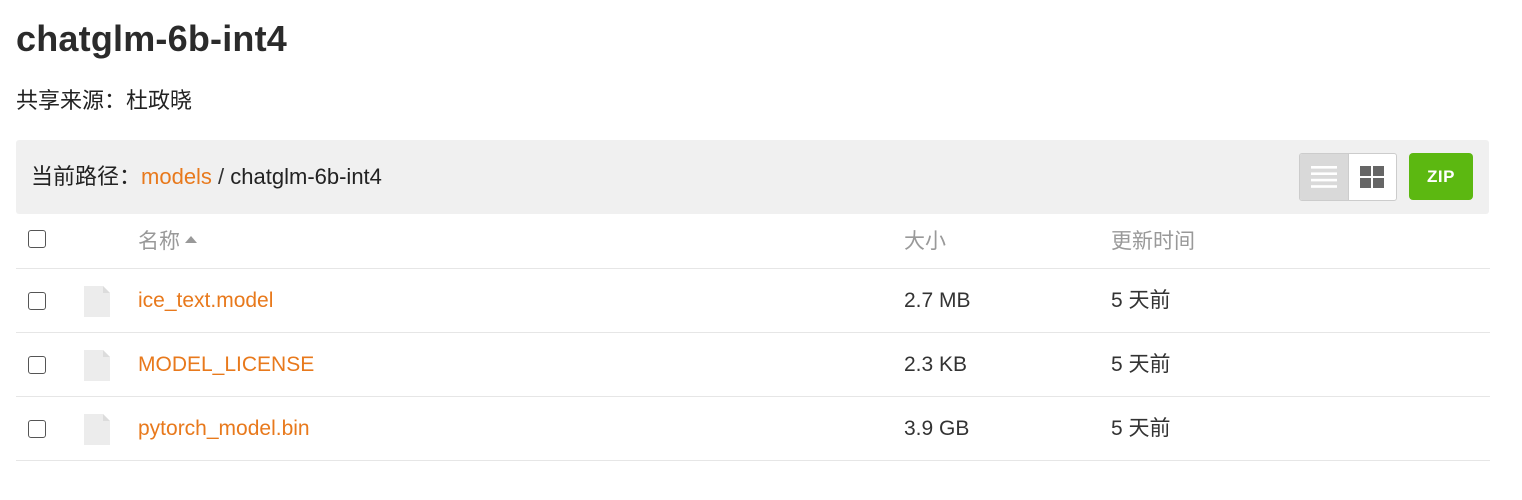 Image resolution: width=1522 pixels, height=500 pixels. I want to click on view-toggle, so click(1348, 177).